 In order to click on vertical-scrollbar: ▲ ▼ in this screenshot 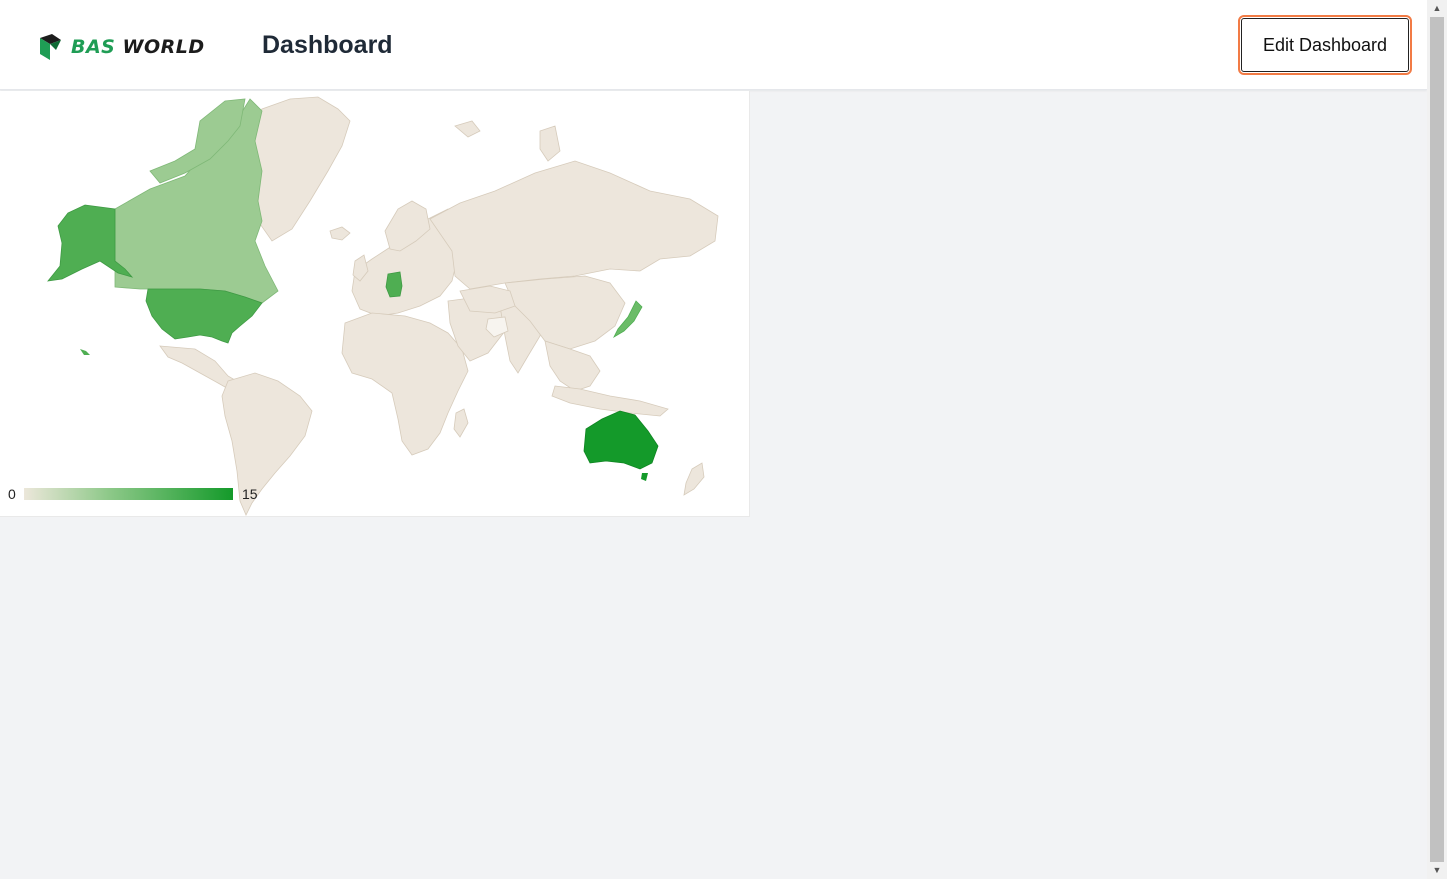, I will do `click(1437, 439)`.